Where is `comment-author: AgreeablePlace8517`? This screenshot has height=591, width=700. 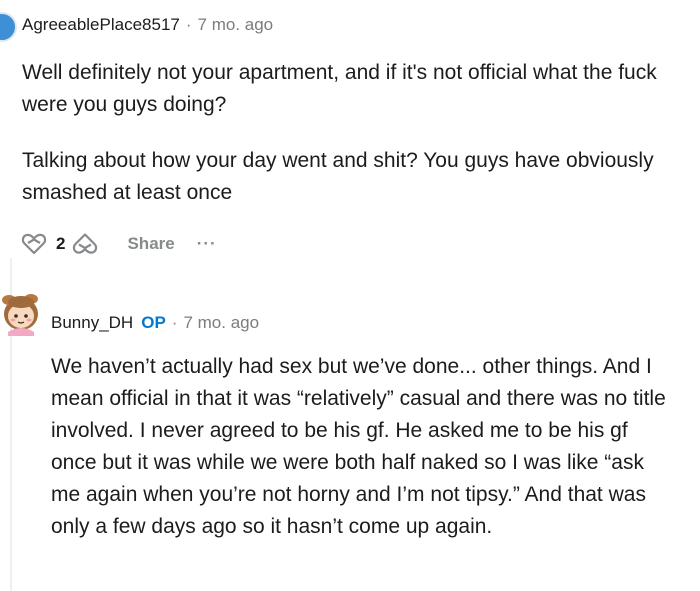
comment-author: AgreeablePlace8517 is located at coordinates (101, 25).